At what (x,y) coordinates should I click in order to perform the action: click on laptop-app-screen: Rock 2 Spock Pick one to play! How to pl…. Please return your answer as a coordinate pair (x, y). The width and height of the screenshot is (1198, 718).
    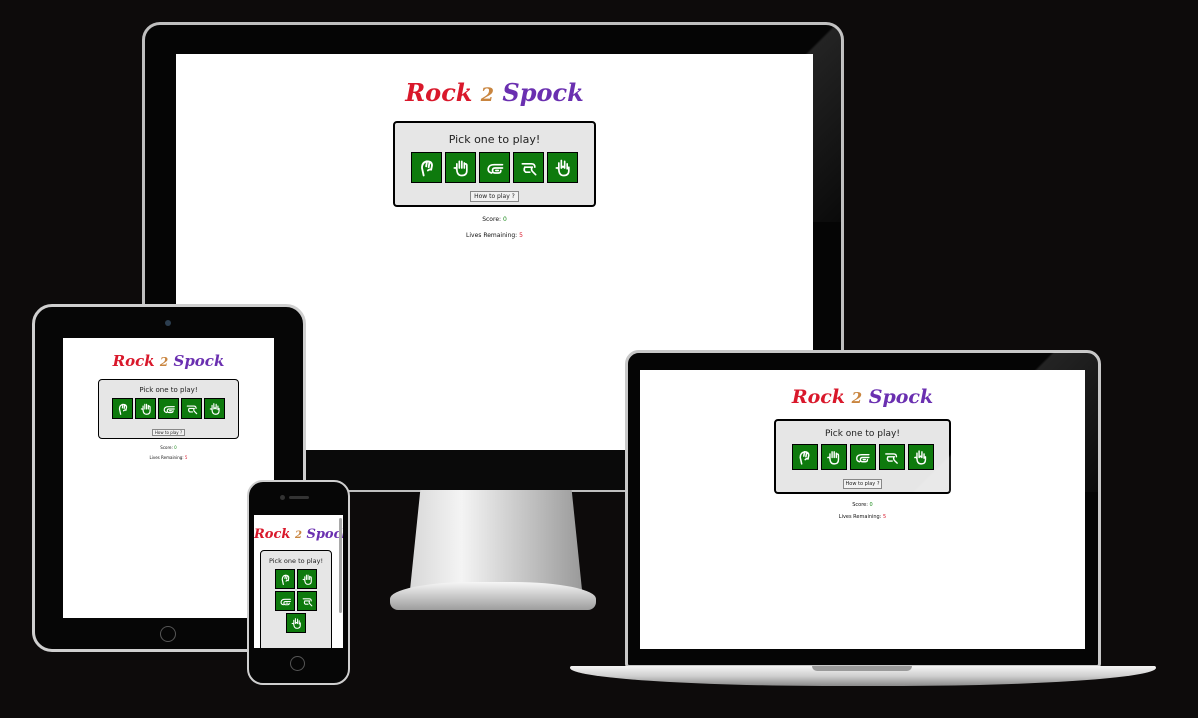
    Looking at the image, I should click on (862, 509).